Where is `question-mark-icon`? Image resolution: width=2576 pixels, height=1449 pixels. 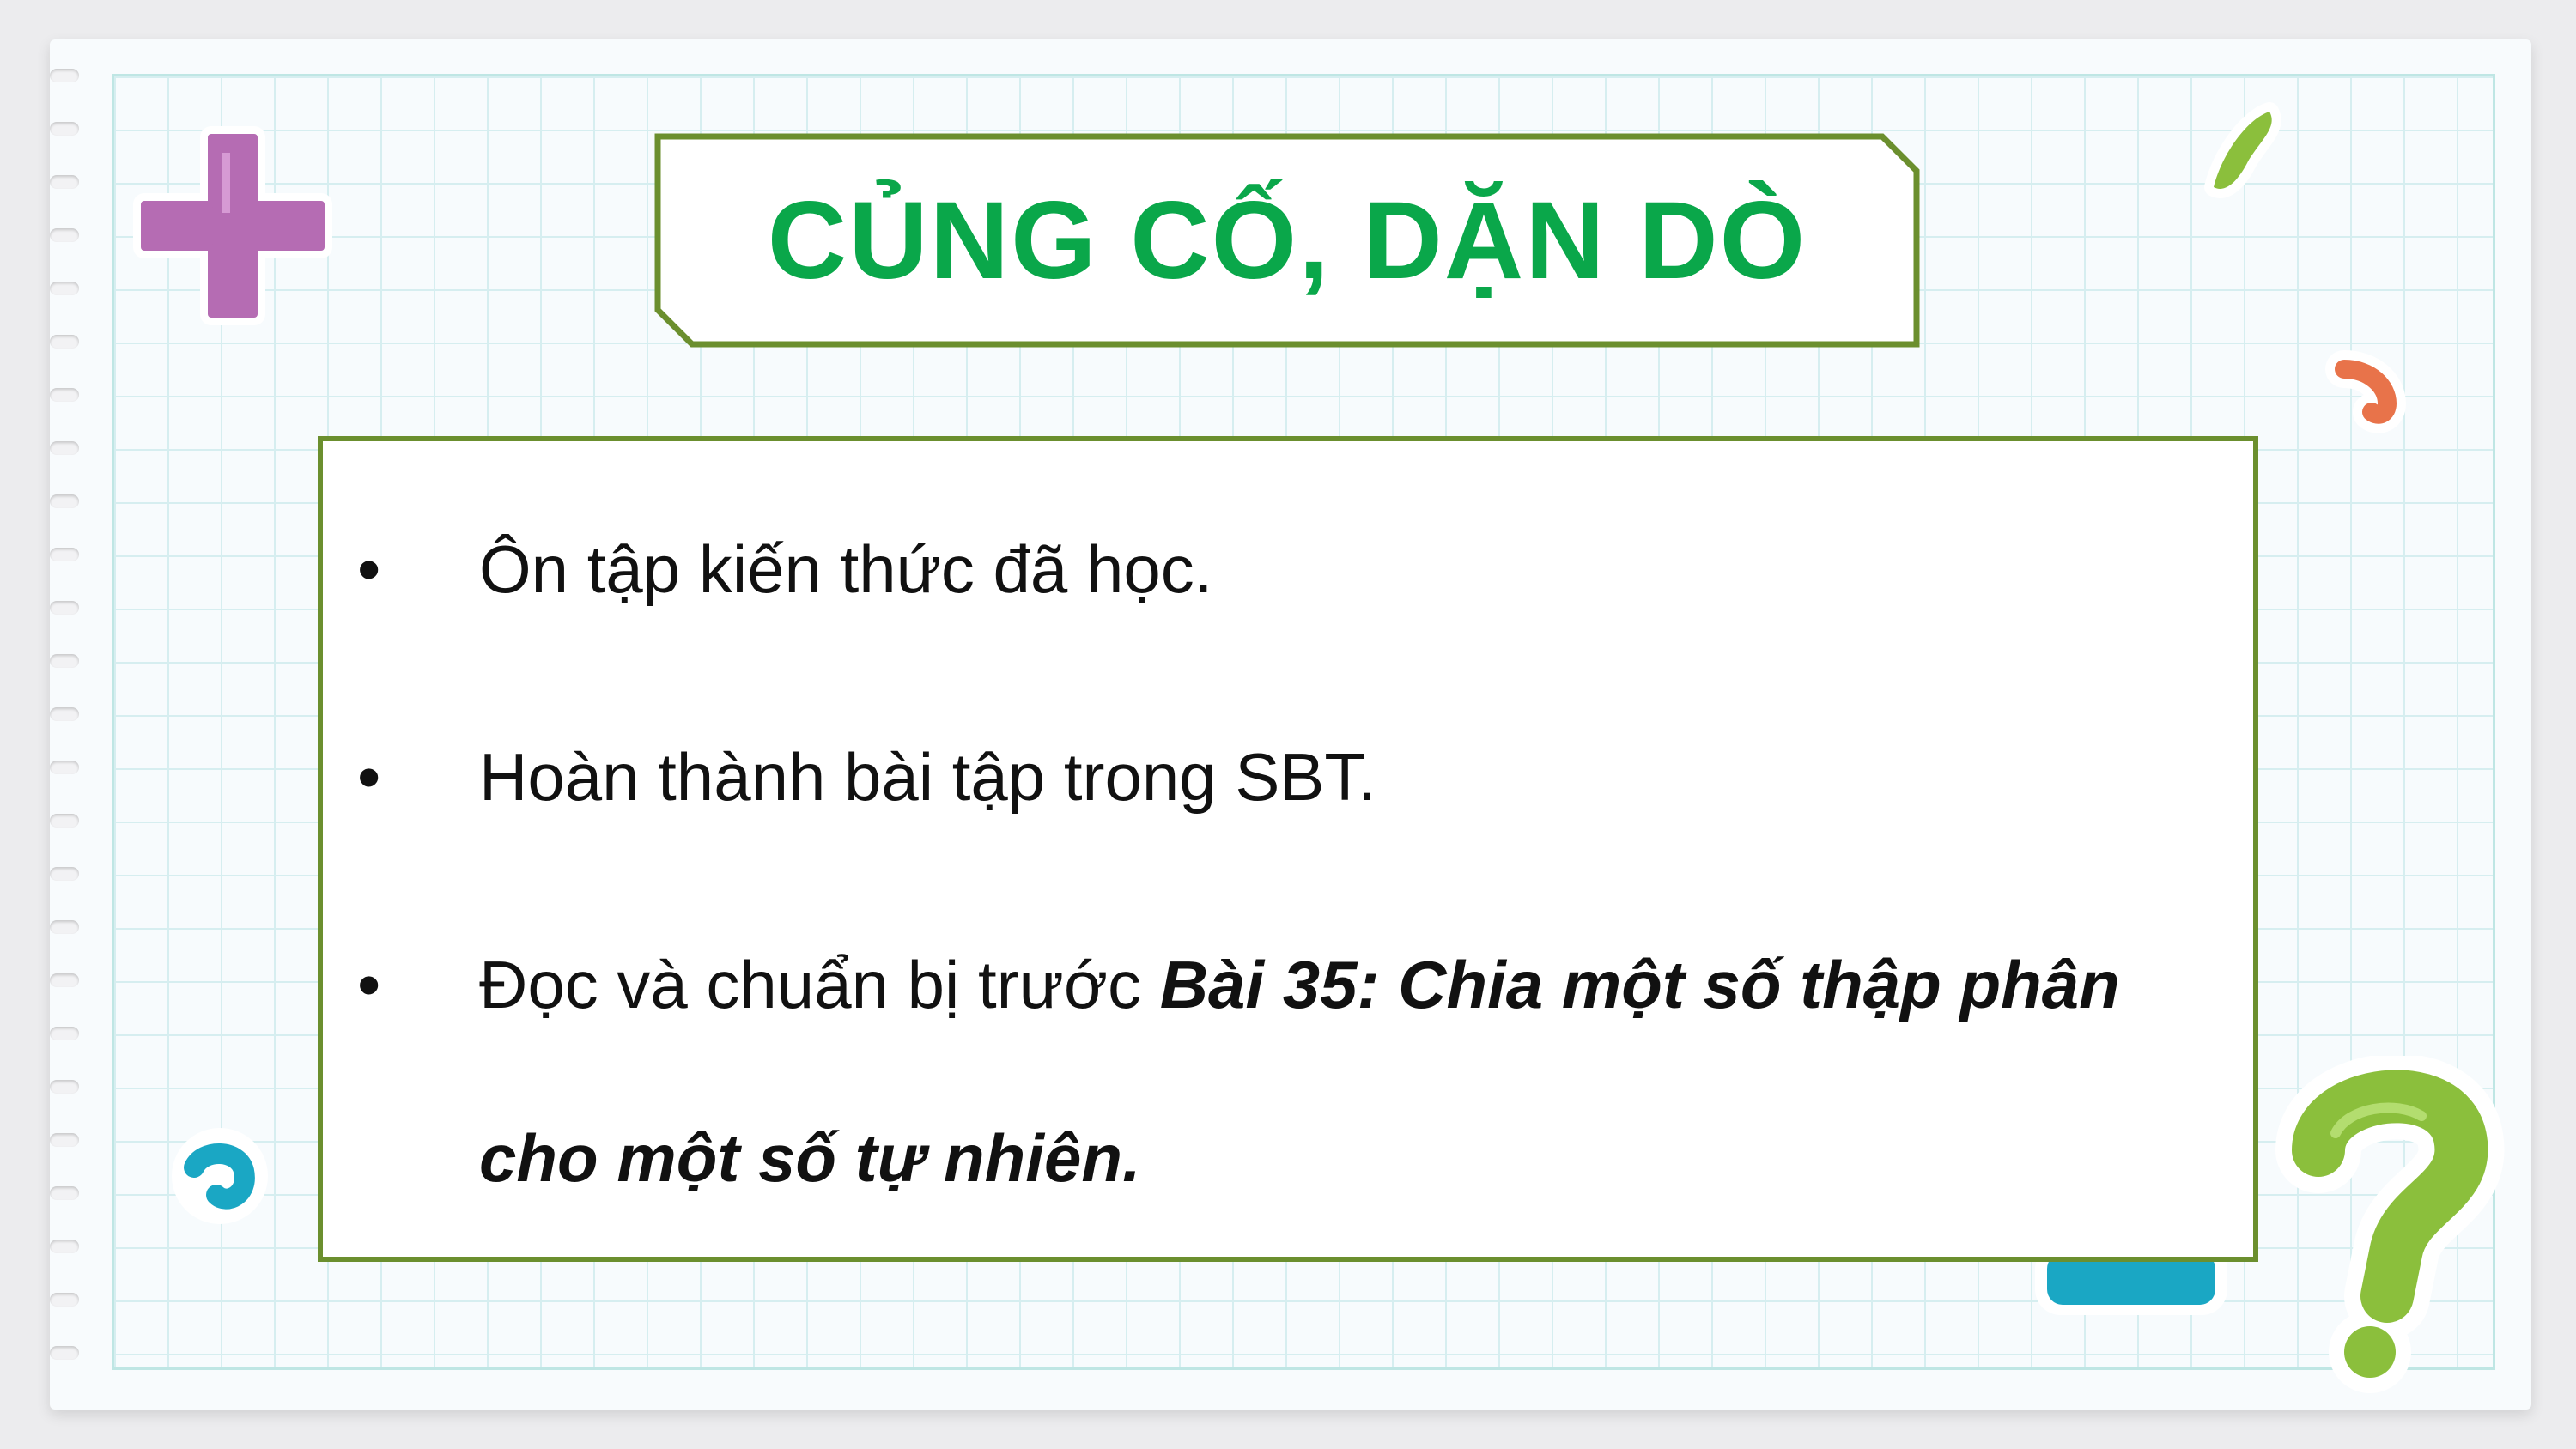 question-mark-icon is located at coordinates (2390, 1224).